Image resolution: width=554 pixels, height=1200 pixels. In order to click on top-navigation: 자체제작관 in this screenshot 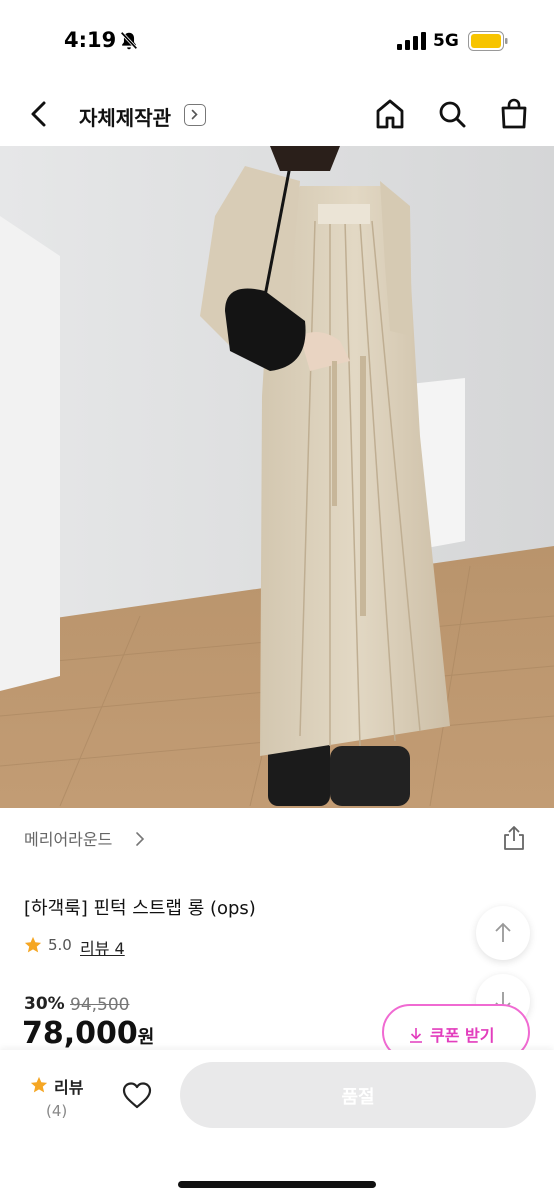, I will do `click(277, 115)`.